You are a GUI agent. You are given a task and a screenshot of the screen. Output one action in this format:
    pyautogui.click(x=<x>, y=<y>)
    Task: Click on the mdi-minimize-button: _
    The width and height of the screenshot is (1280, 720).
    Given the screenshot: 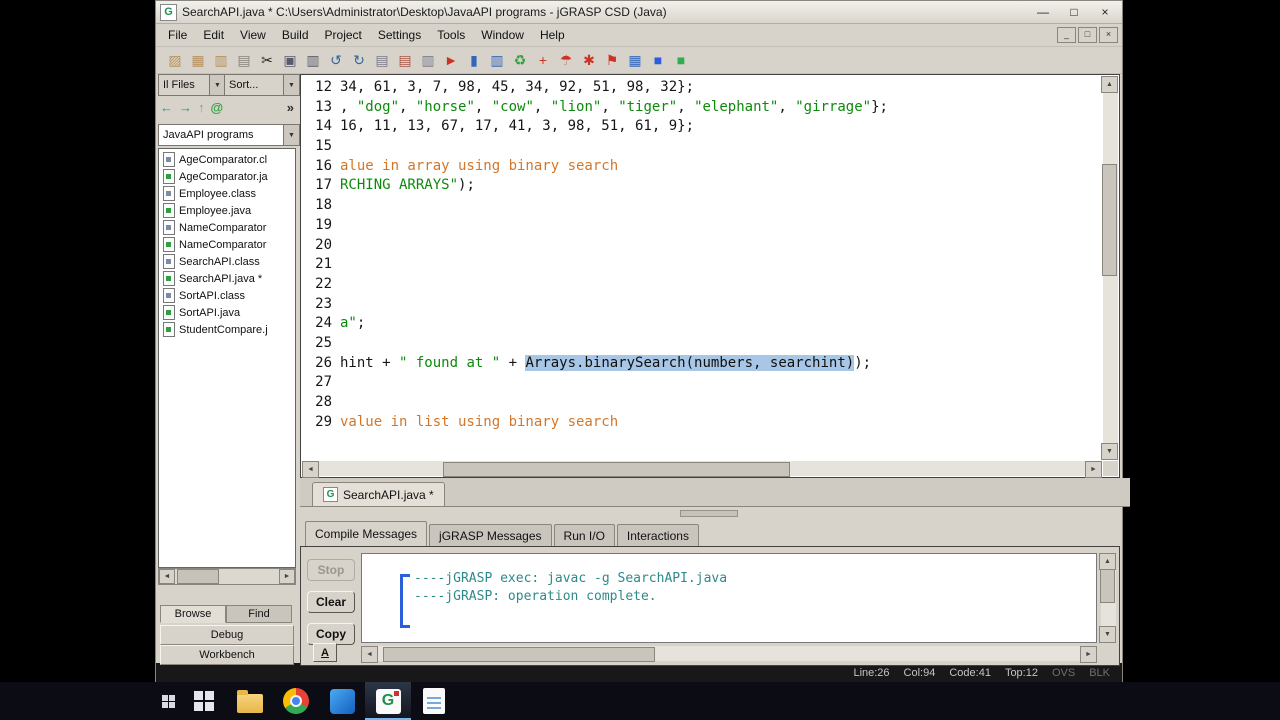 What is the action you would take?
    pyautogui.click(x=1066, y=35)
    